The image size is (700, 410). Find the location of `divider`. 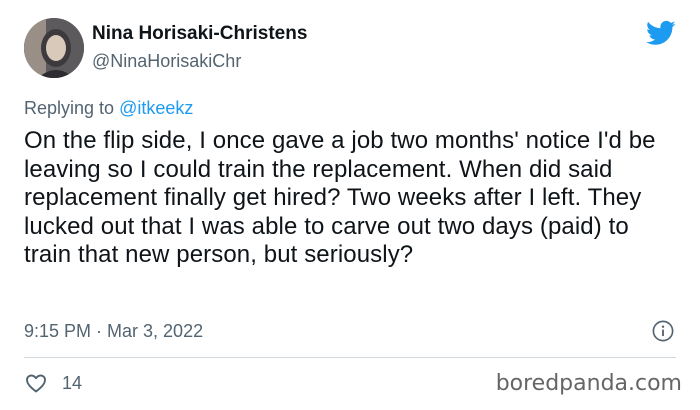

divider is located at coordinates (350, 357).